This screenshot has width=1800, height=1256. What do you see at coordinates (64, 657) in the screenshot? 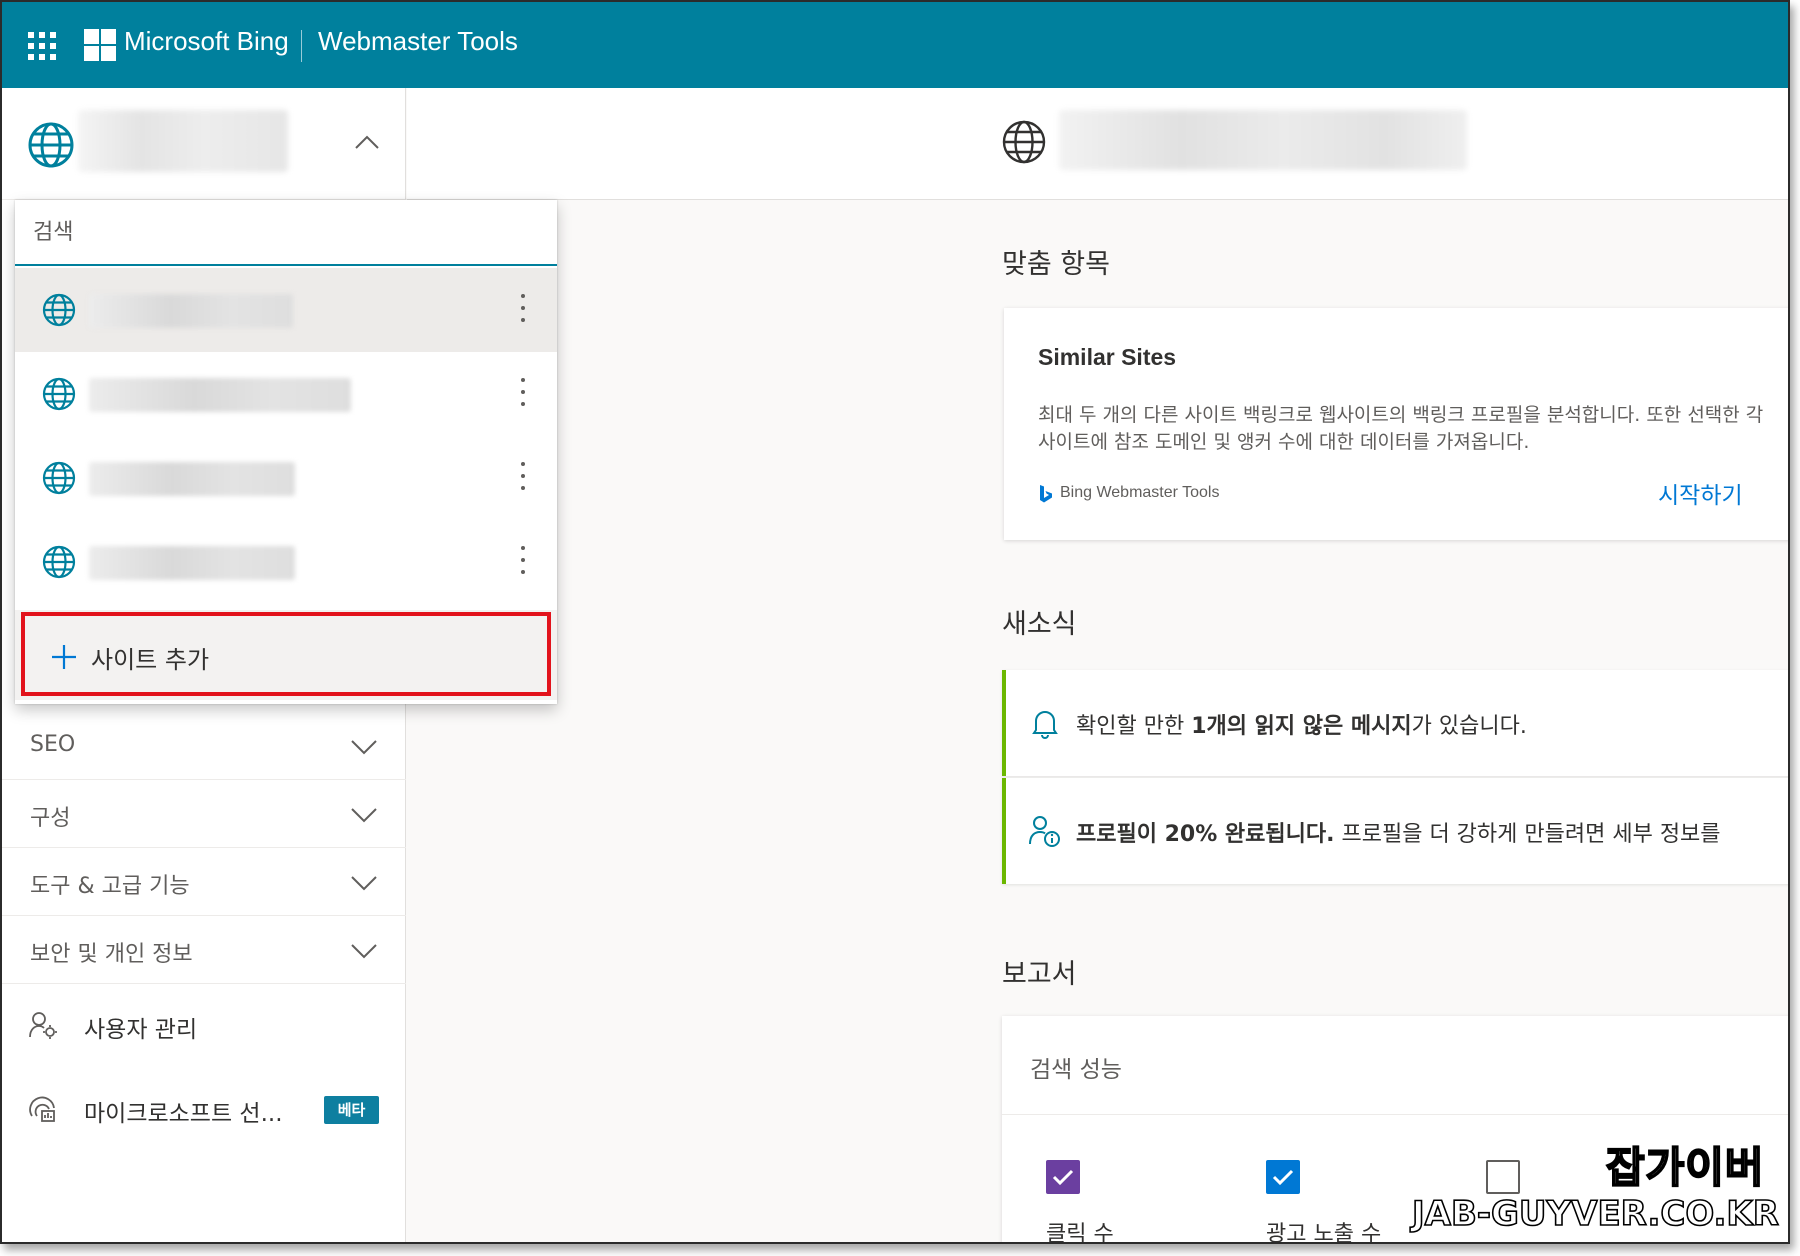
I see `plus-icon` at bounding box center [64, 657].